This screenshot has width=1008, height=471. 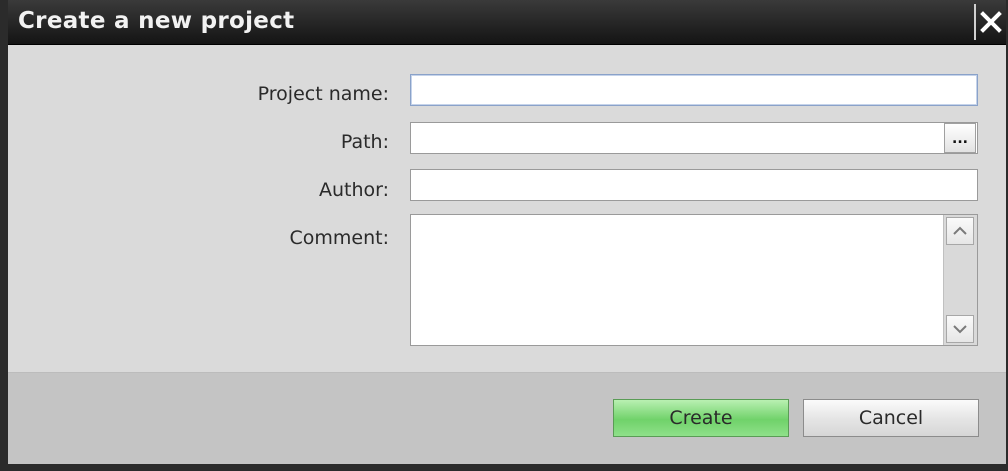 I want to click on scroll-up-button, so click(x=960, y=231).